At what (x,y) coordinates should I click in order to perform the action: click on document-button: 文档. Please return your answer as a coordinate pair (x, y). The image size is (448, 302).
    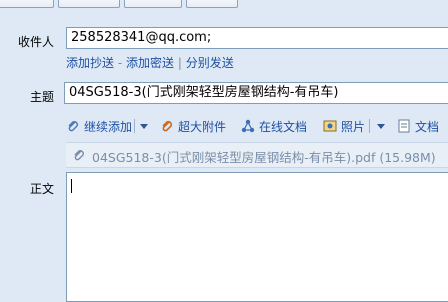
    Looking at the image, I should click on (418, 126).